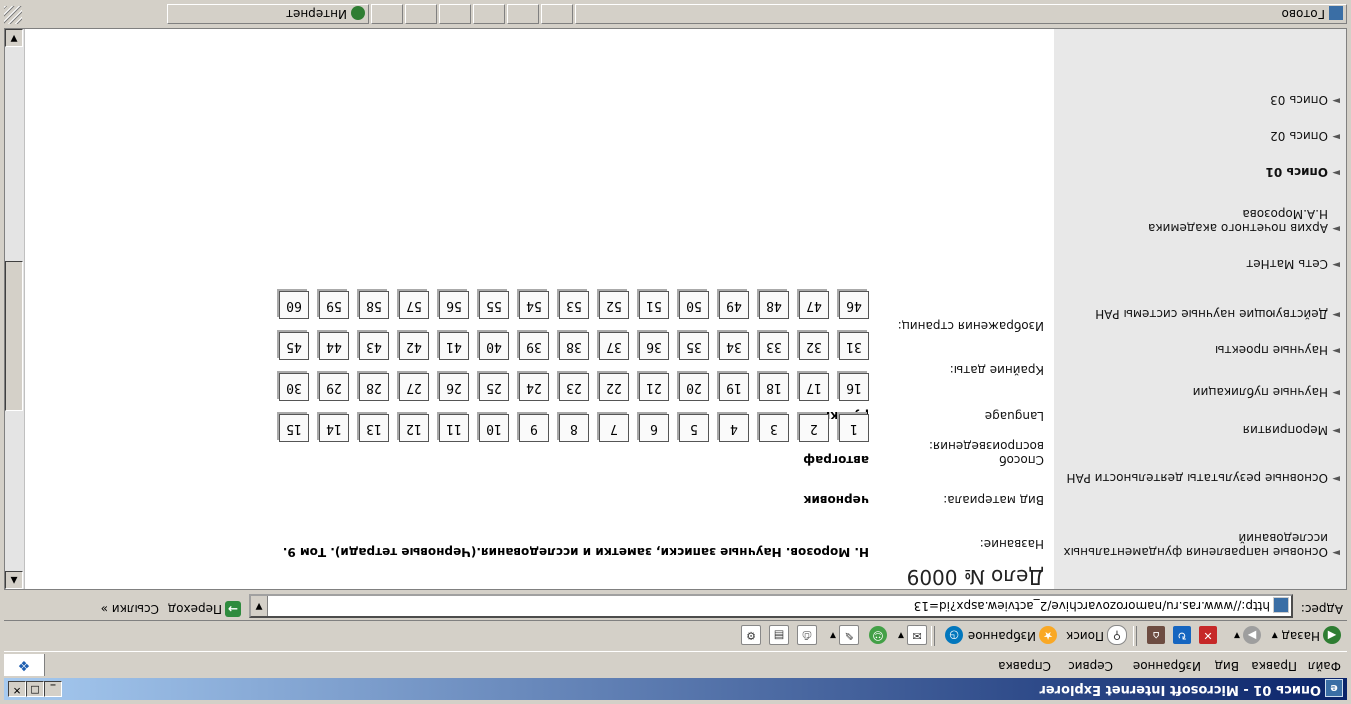 Image resolution: width=1351 pixels, height=704 pixels. I want to click on page-thumbnail: 40, so click(494, 346).